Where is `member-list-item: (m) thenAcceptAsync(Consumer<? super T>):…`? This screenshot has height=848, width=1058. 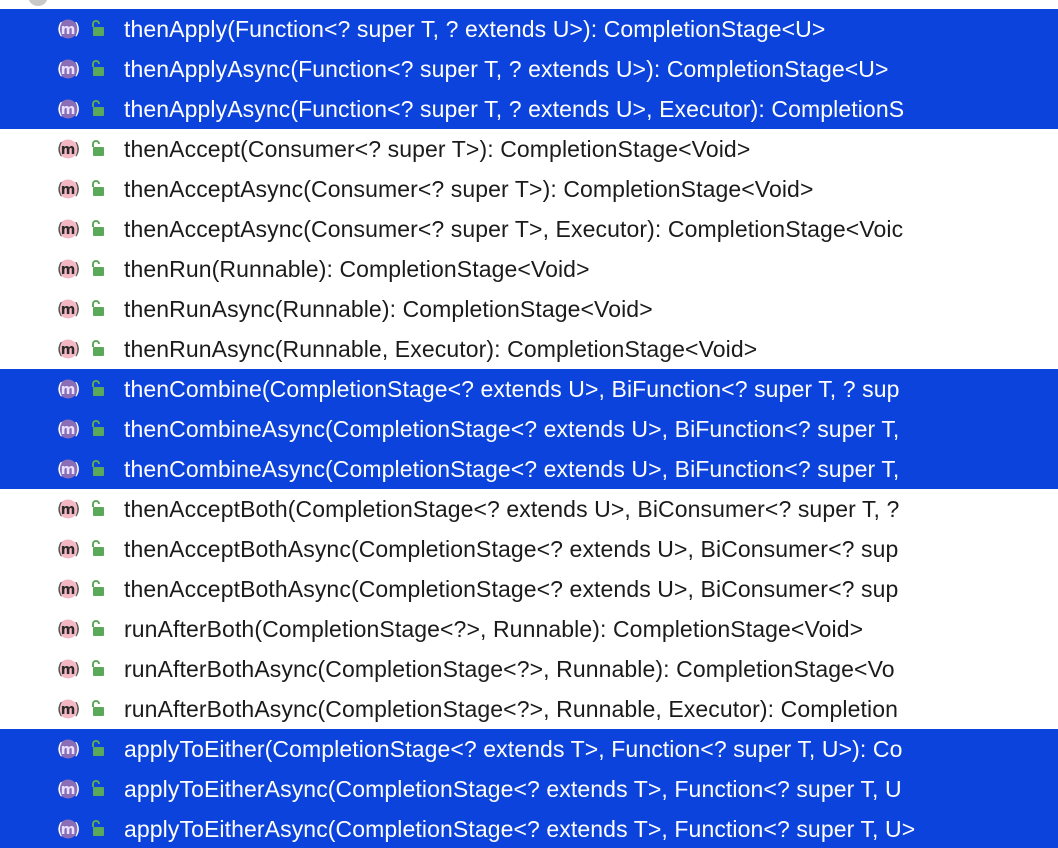 member-list-item: (m) thenAcceptAsync(Consumer<? super T>):… is located at coordinates (529, 189).